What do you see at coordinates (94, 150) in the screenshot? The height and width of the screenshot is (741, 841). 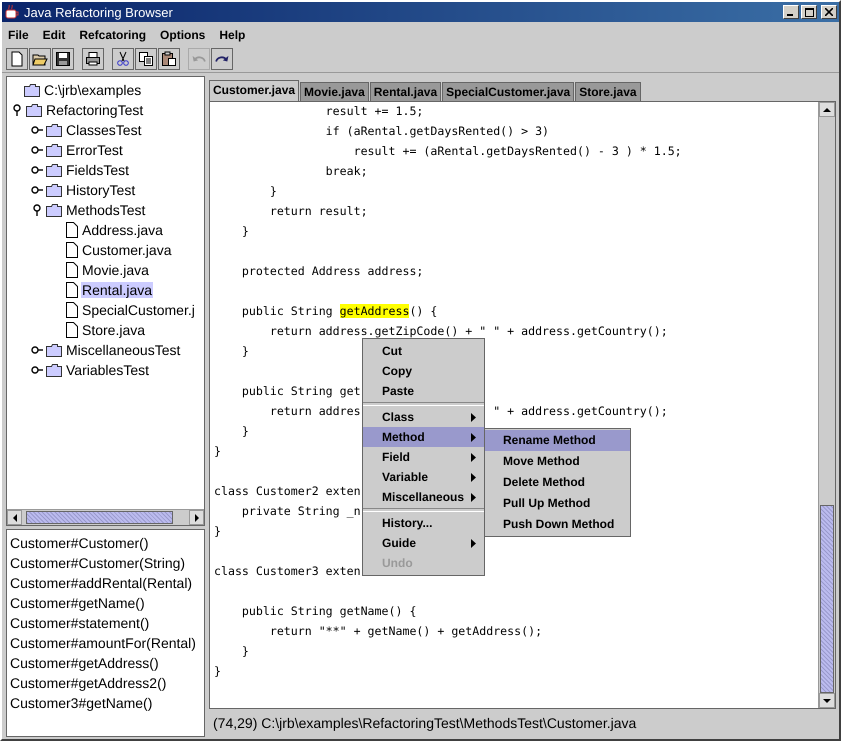 I see `tree-item: ErrorTest` at bounding box center [94, 150].